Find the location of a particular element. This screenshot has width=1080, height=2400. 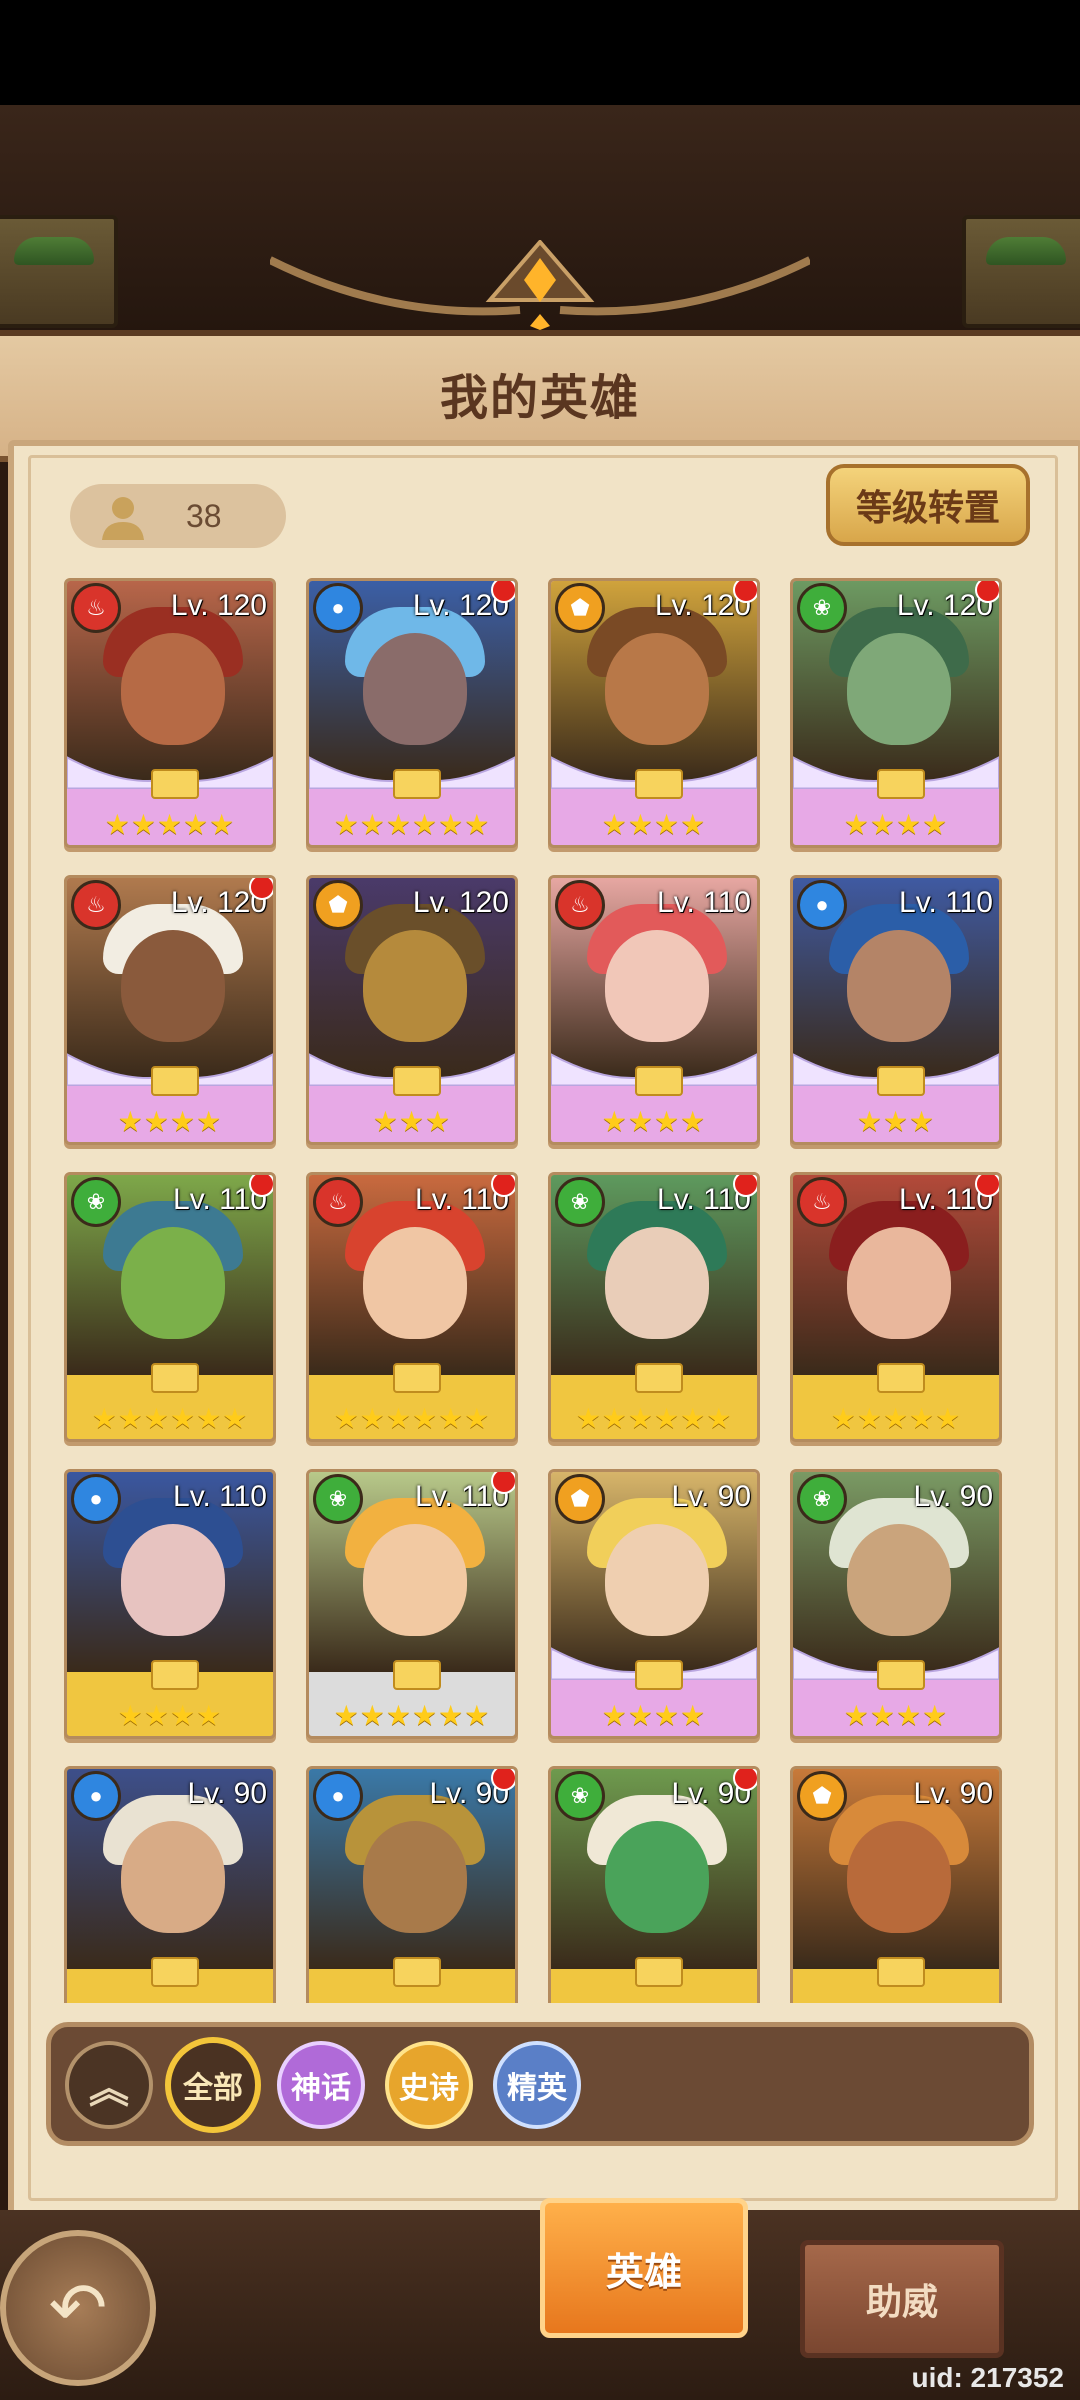

level-transfer-button: 等级转置 is located at coordinates (928, 505).